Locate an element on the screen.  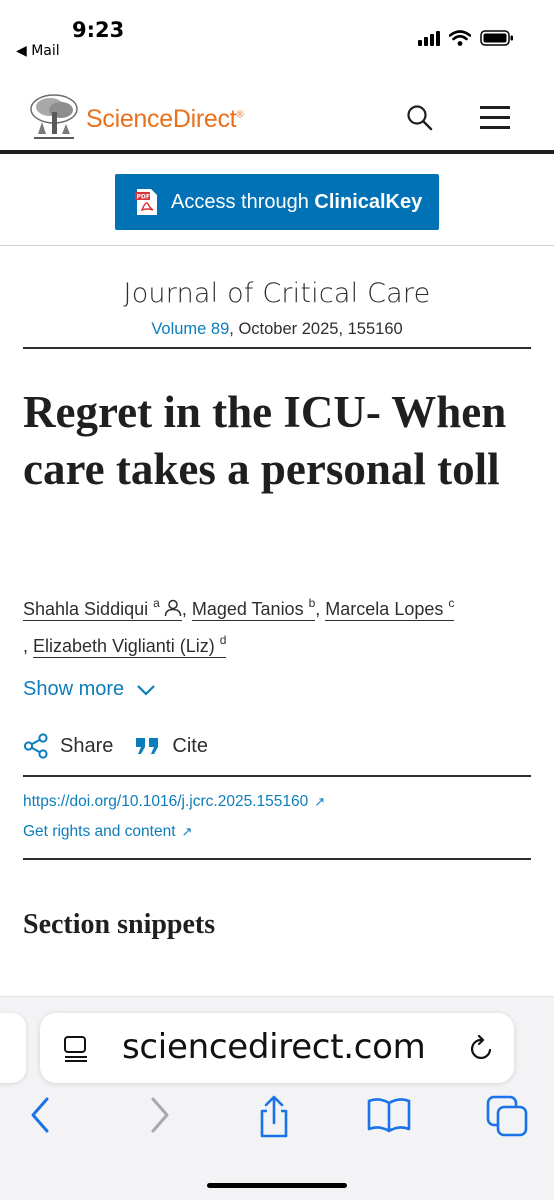
share-sheet-icon is located at coordinates (274, 1117).